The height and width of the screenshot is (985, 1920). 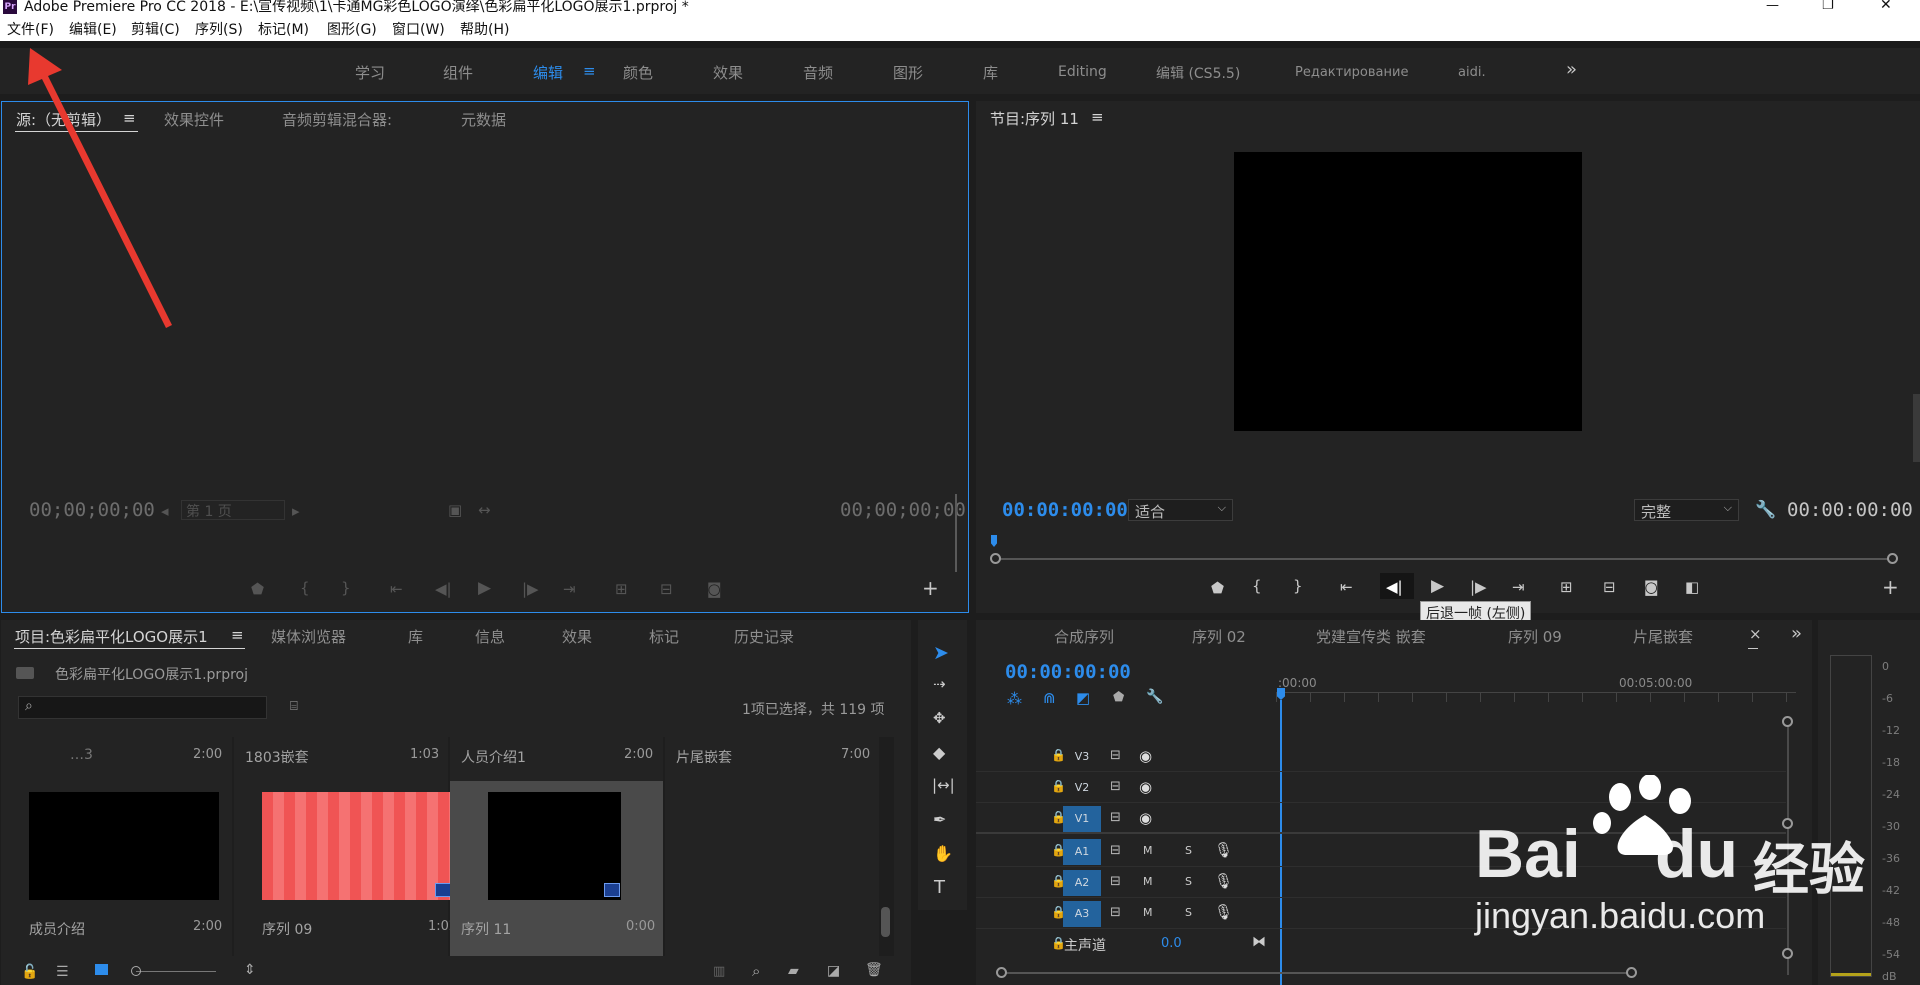 I want to click on timeline-timecode: 00:00:00:00, so click(x=1068, y=672).